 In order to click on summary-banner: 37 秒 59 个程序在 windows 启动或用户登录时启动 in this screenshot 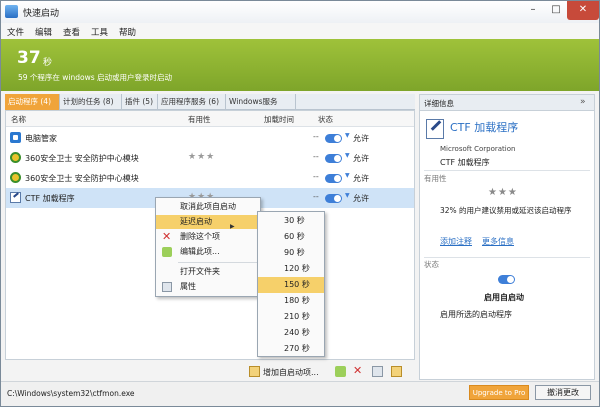, I will do `click(300, 65)`.